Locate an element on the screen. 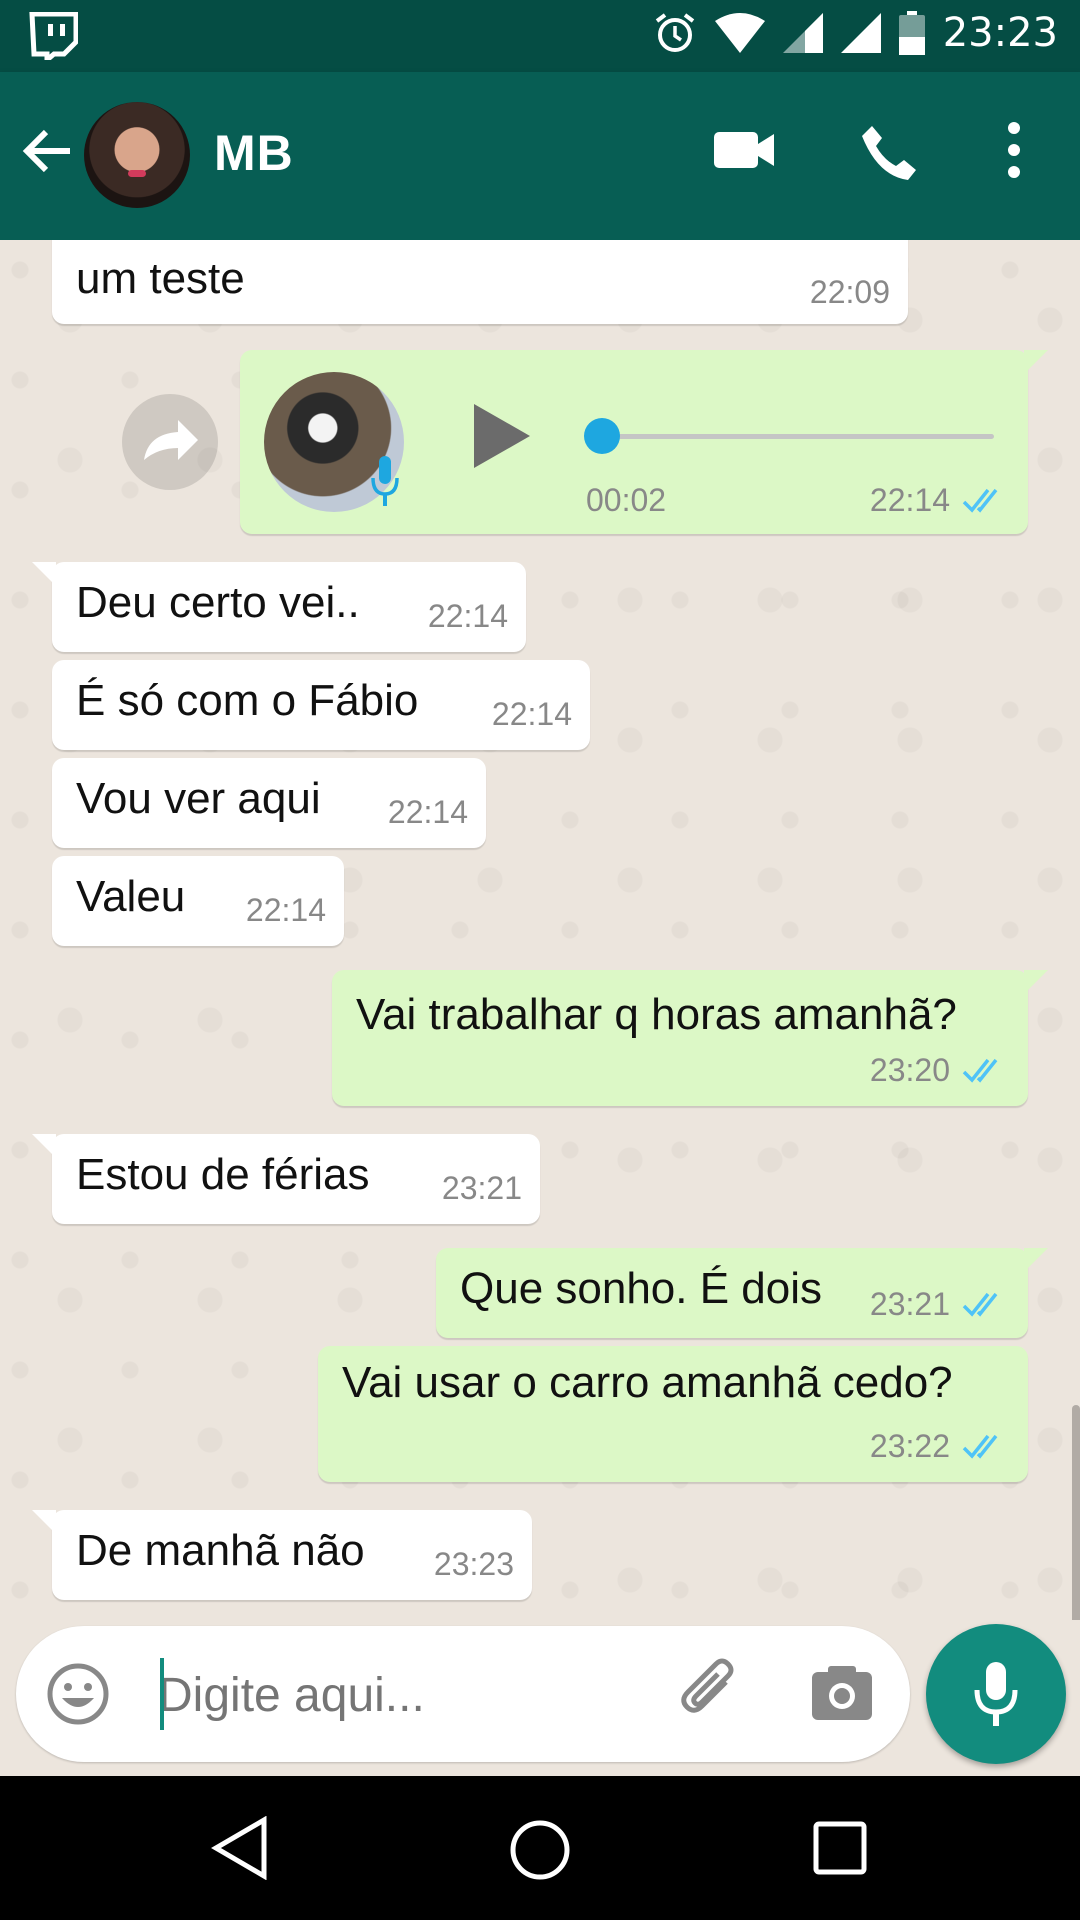 The image size is (1080, 1920). alarm-icon is located at coordinates (674, 32).